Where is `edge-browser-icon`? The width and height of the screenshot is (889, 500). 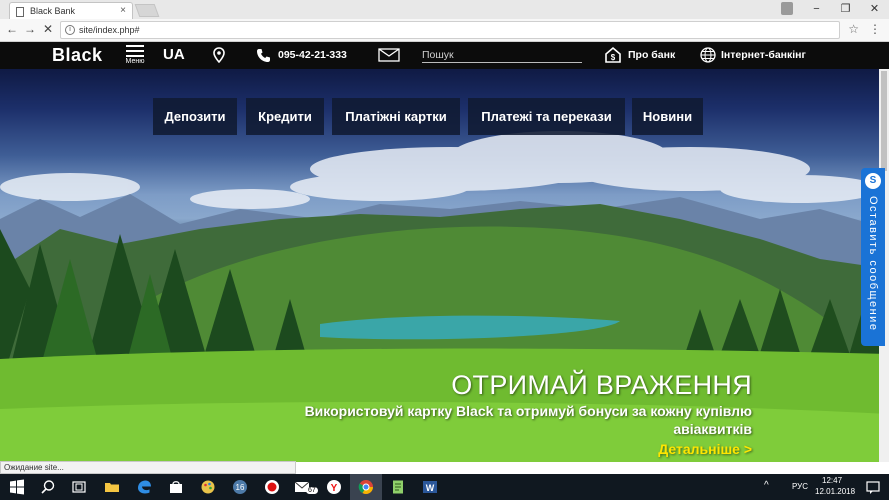 edge-browser-icon is located at coordinates (144, 487).